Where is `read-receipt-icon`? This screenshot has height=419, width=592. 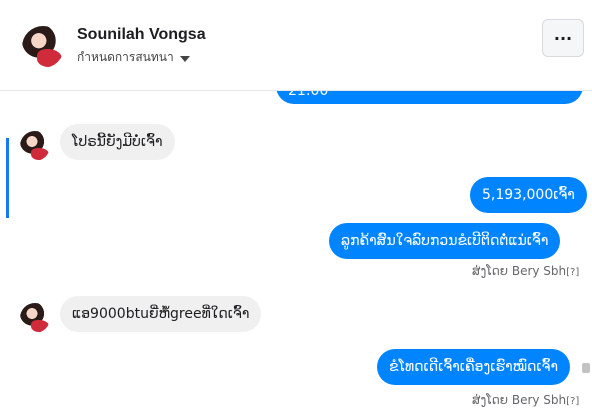 read-receipt-icon is located at coordinates (586, 368).